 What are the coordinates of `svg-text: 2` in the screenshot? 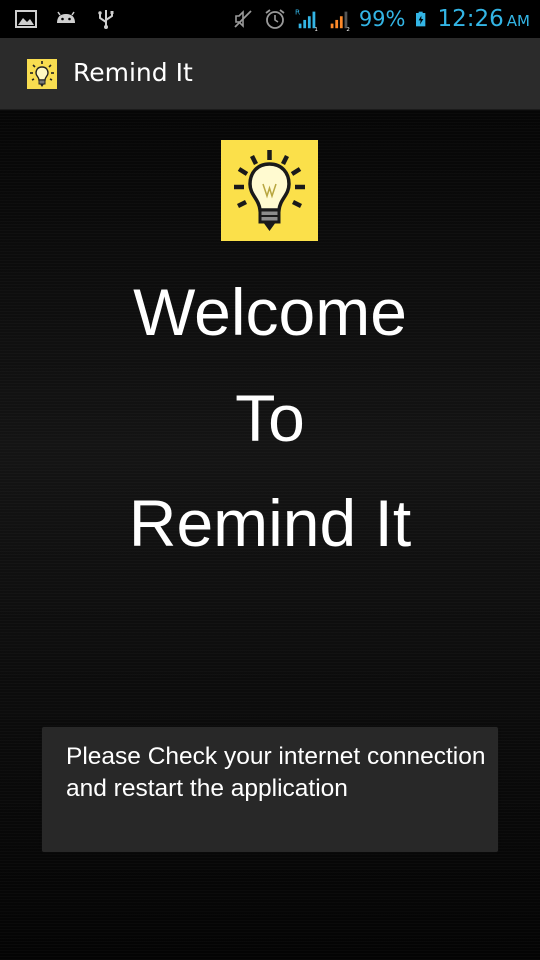 It's located at (348, 29).